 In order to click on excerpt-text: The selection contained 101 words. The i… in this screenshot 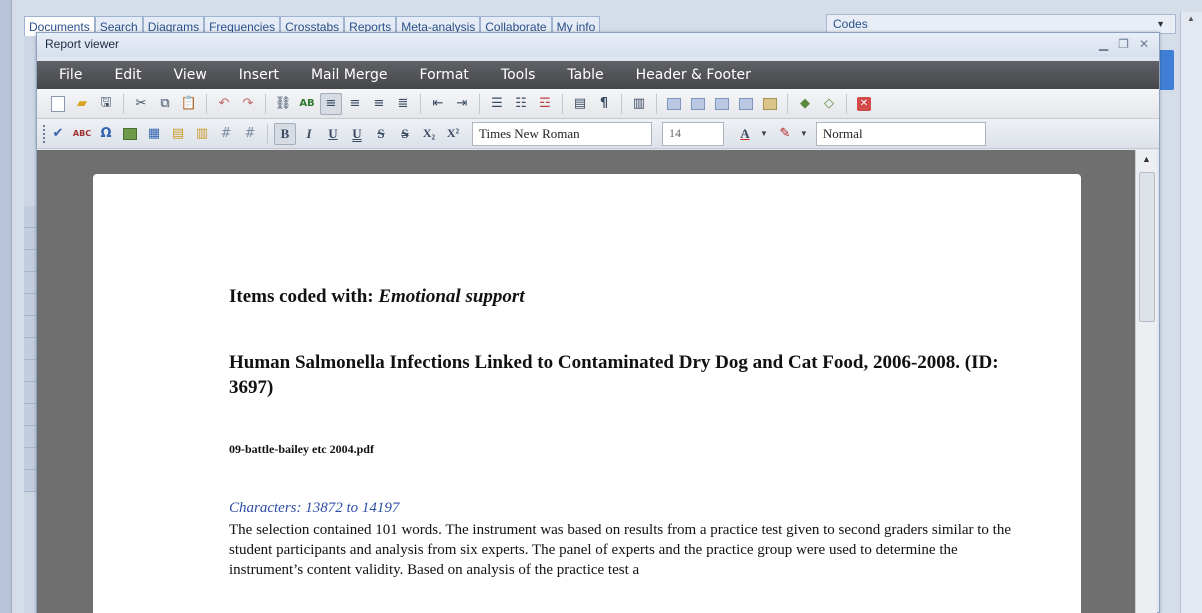, I will do `click(620, 550)`.